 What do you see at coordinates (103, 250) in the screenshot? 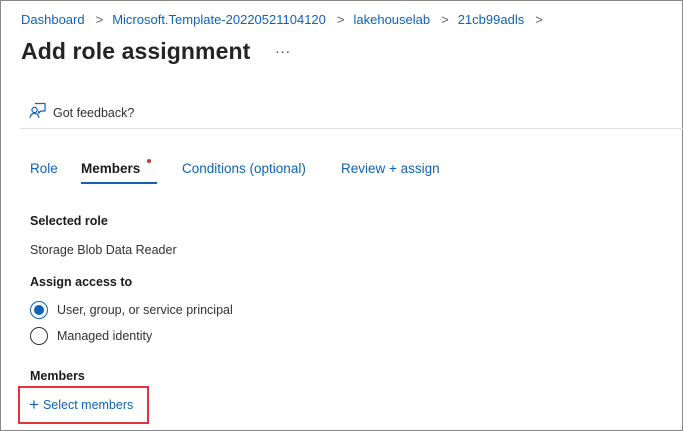
I see `selected-role-value: Storage Blob Data Reader` at bounding box center [103, 250].